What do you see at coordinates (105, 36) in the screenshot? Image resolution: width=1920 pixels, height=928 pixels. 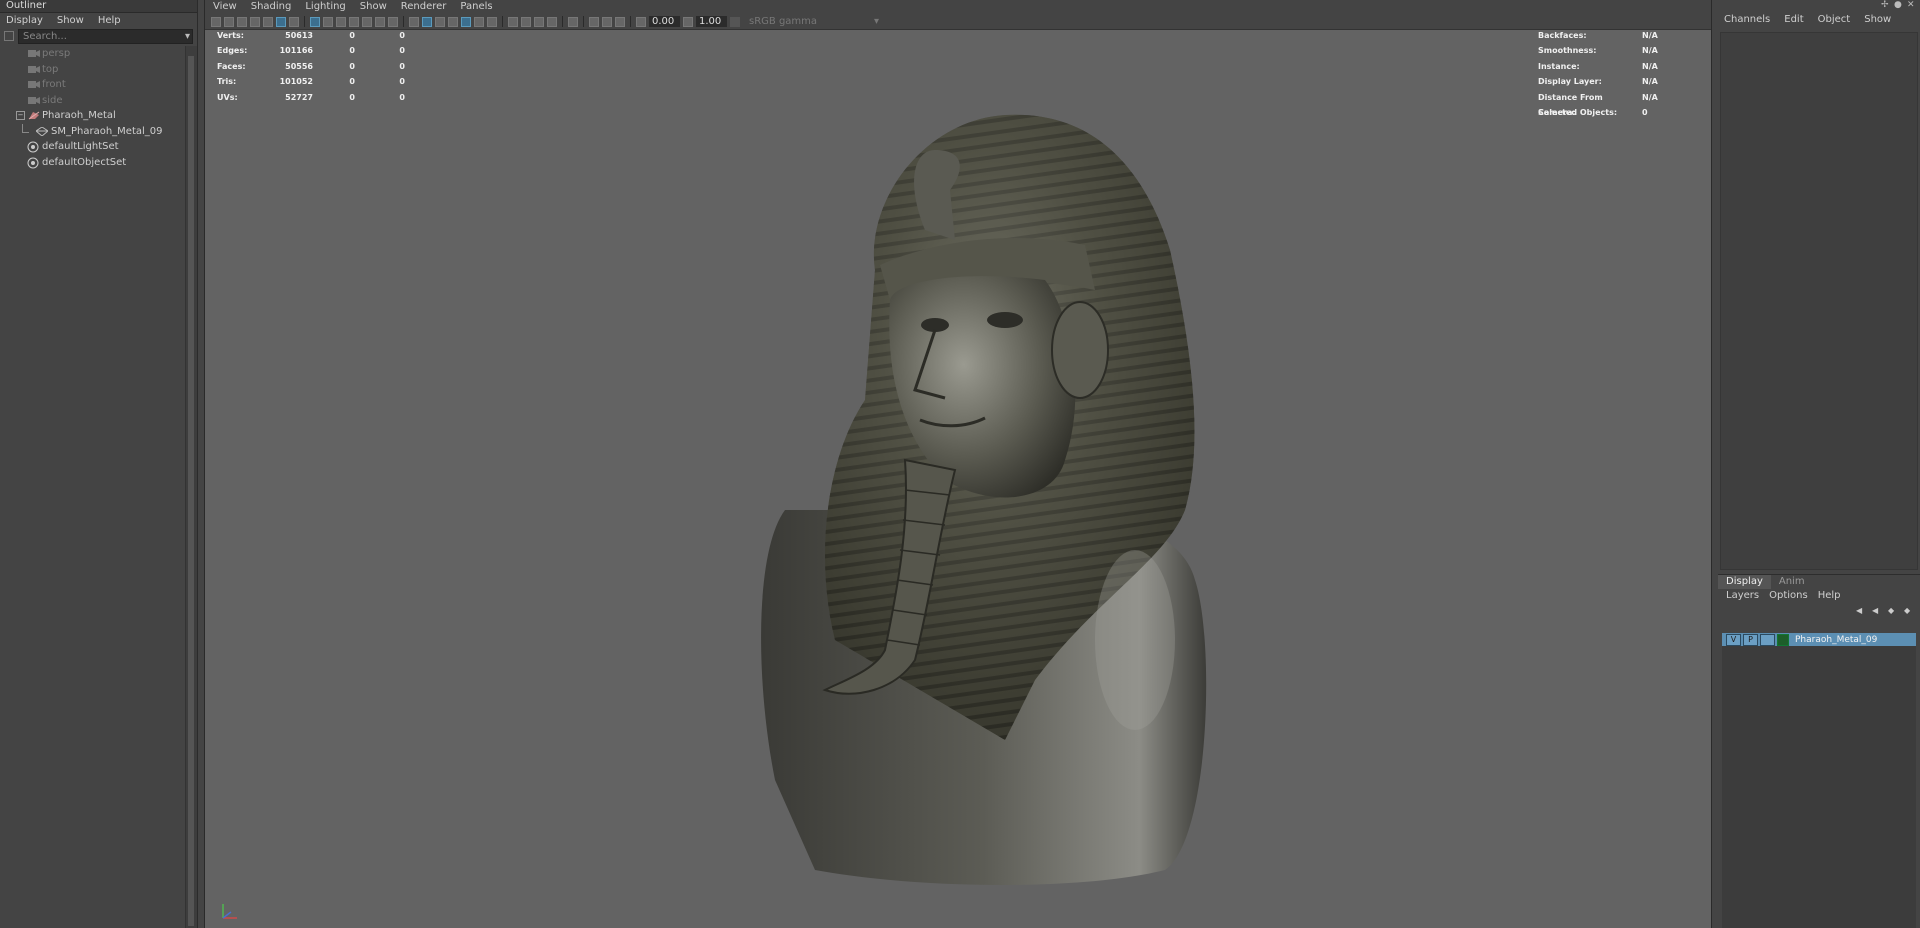 I see `outliner-search-input: Search... ▾` at bounding box center [105, 36].